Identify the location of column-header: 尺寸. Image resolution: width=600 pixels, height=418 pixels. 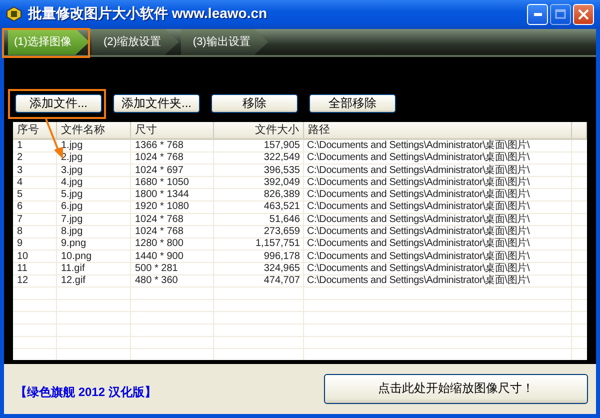
(172, 130).